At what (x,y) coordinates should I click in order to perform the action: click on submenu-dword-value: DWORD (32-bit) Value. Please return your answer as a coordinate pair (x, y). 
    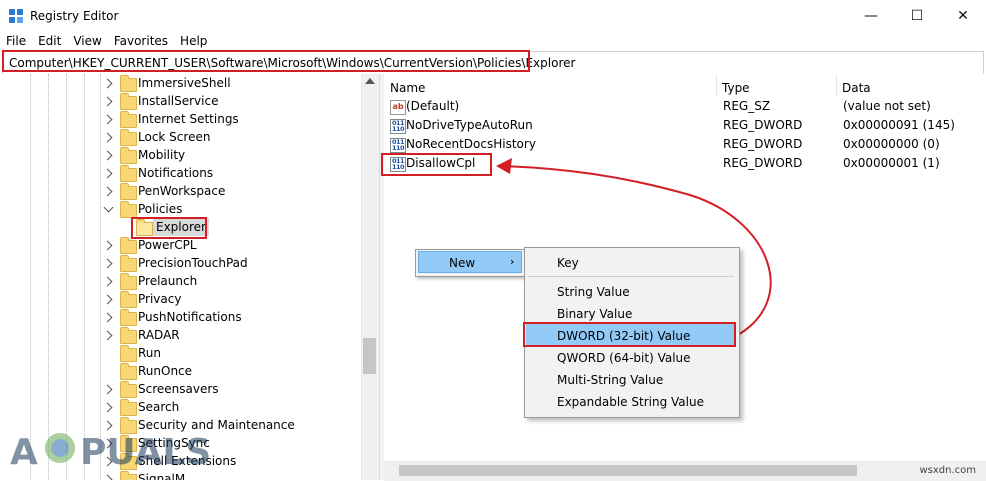
    Looking at the image, I should click on (623, 336).